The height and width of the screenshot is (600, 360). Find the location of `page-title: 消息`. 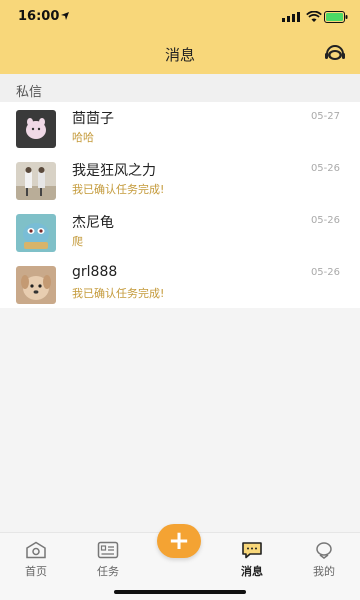

page-title: 消息 is located at coordinates (179, 55).